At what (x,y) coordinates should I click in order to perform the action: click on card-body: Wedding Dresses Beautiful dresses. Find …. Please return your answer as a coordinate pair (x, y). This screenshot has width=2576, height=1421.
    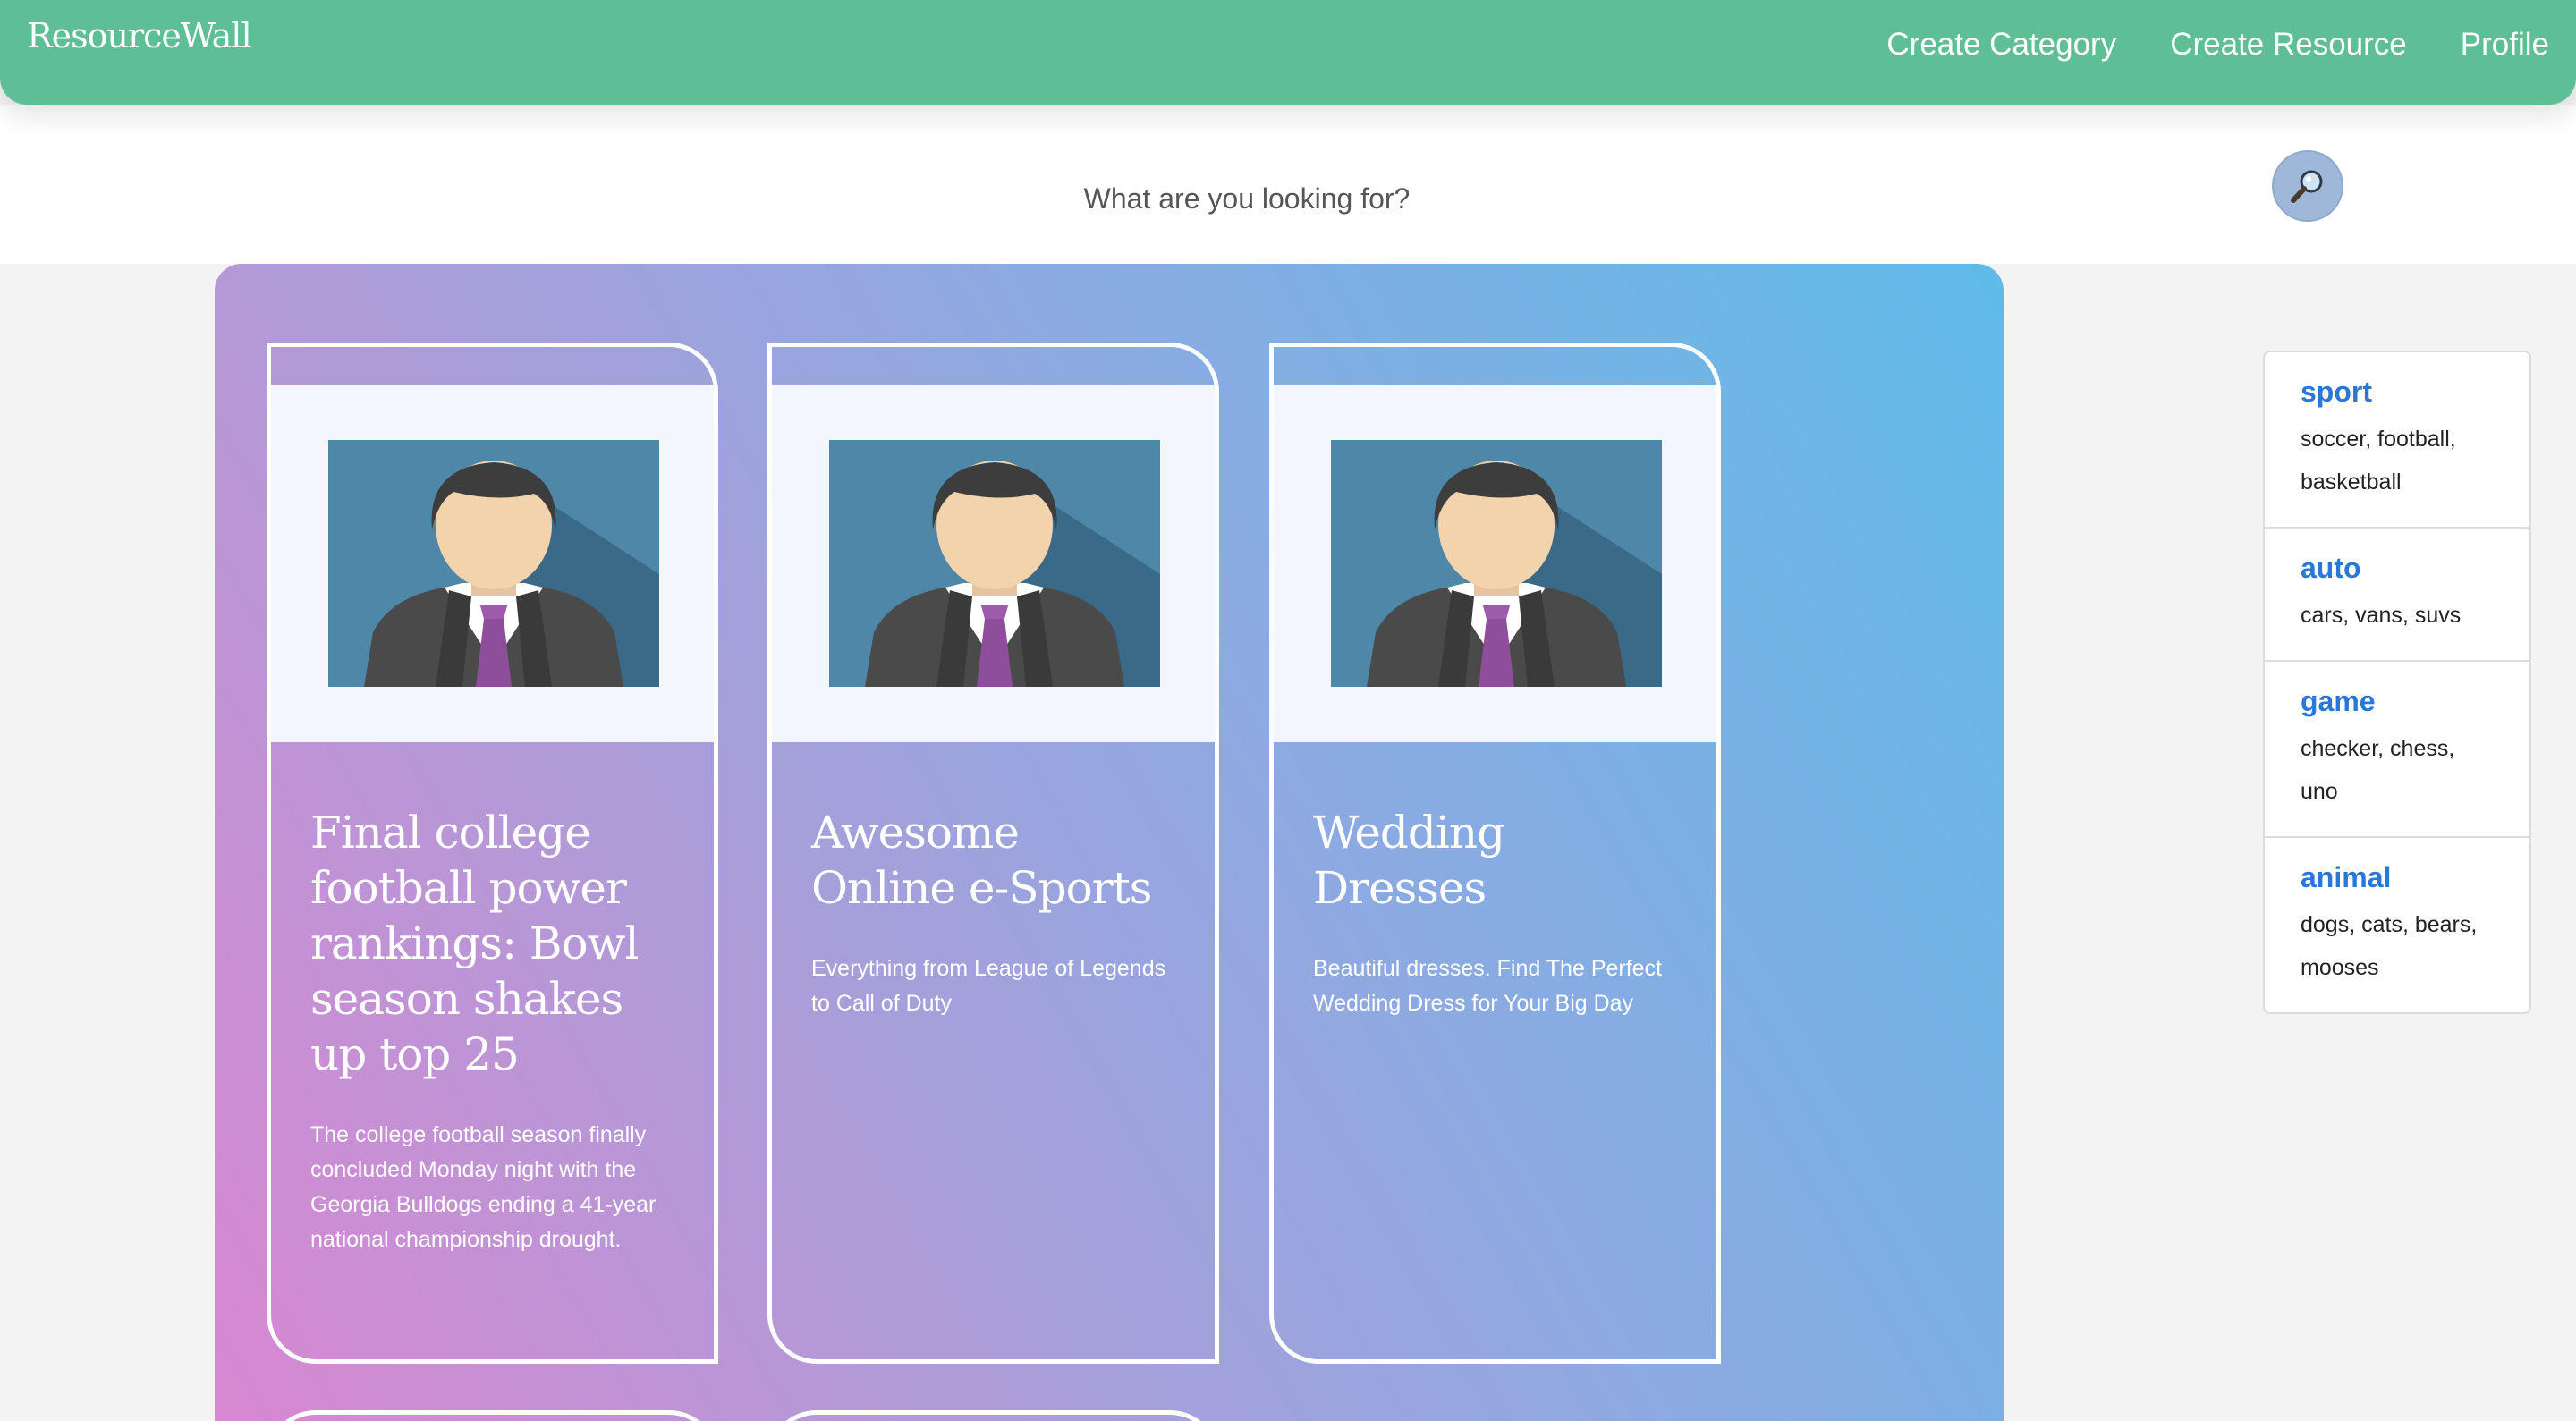
    Looking at the image, I should click on (1495, 881).